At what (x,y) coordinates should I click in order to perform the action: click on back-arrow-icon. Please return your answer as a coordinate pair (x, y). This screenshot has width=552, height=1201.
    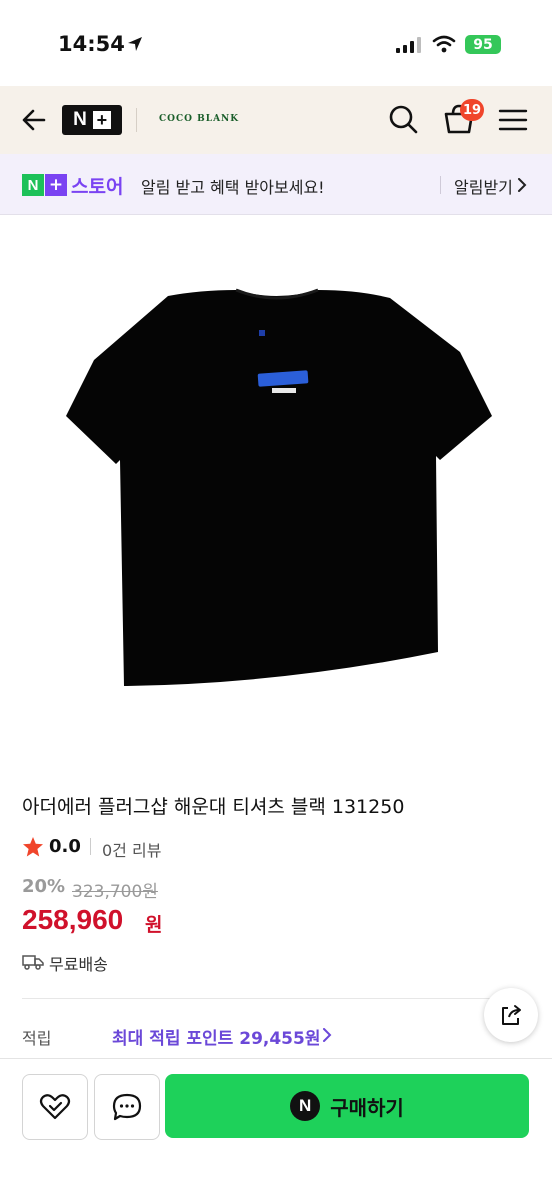
    Looking at the image, I should click on (34, 120).